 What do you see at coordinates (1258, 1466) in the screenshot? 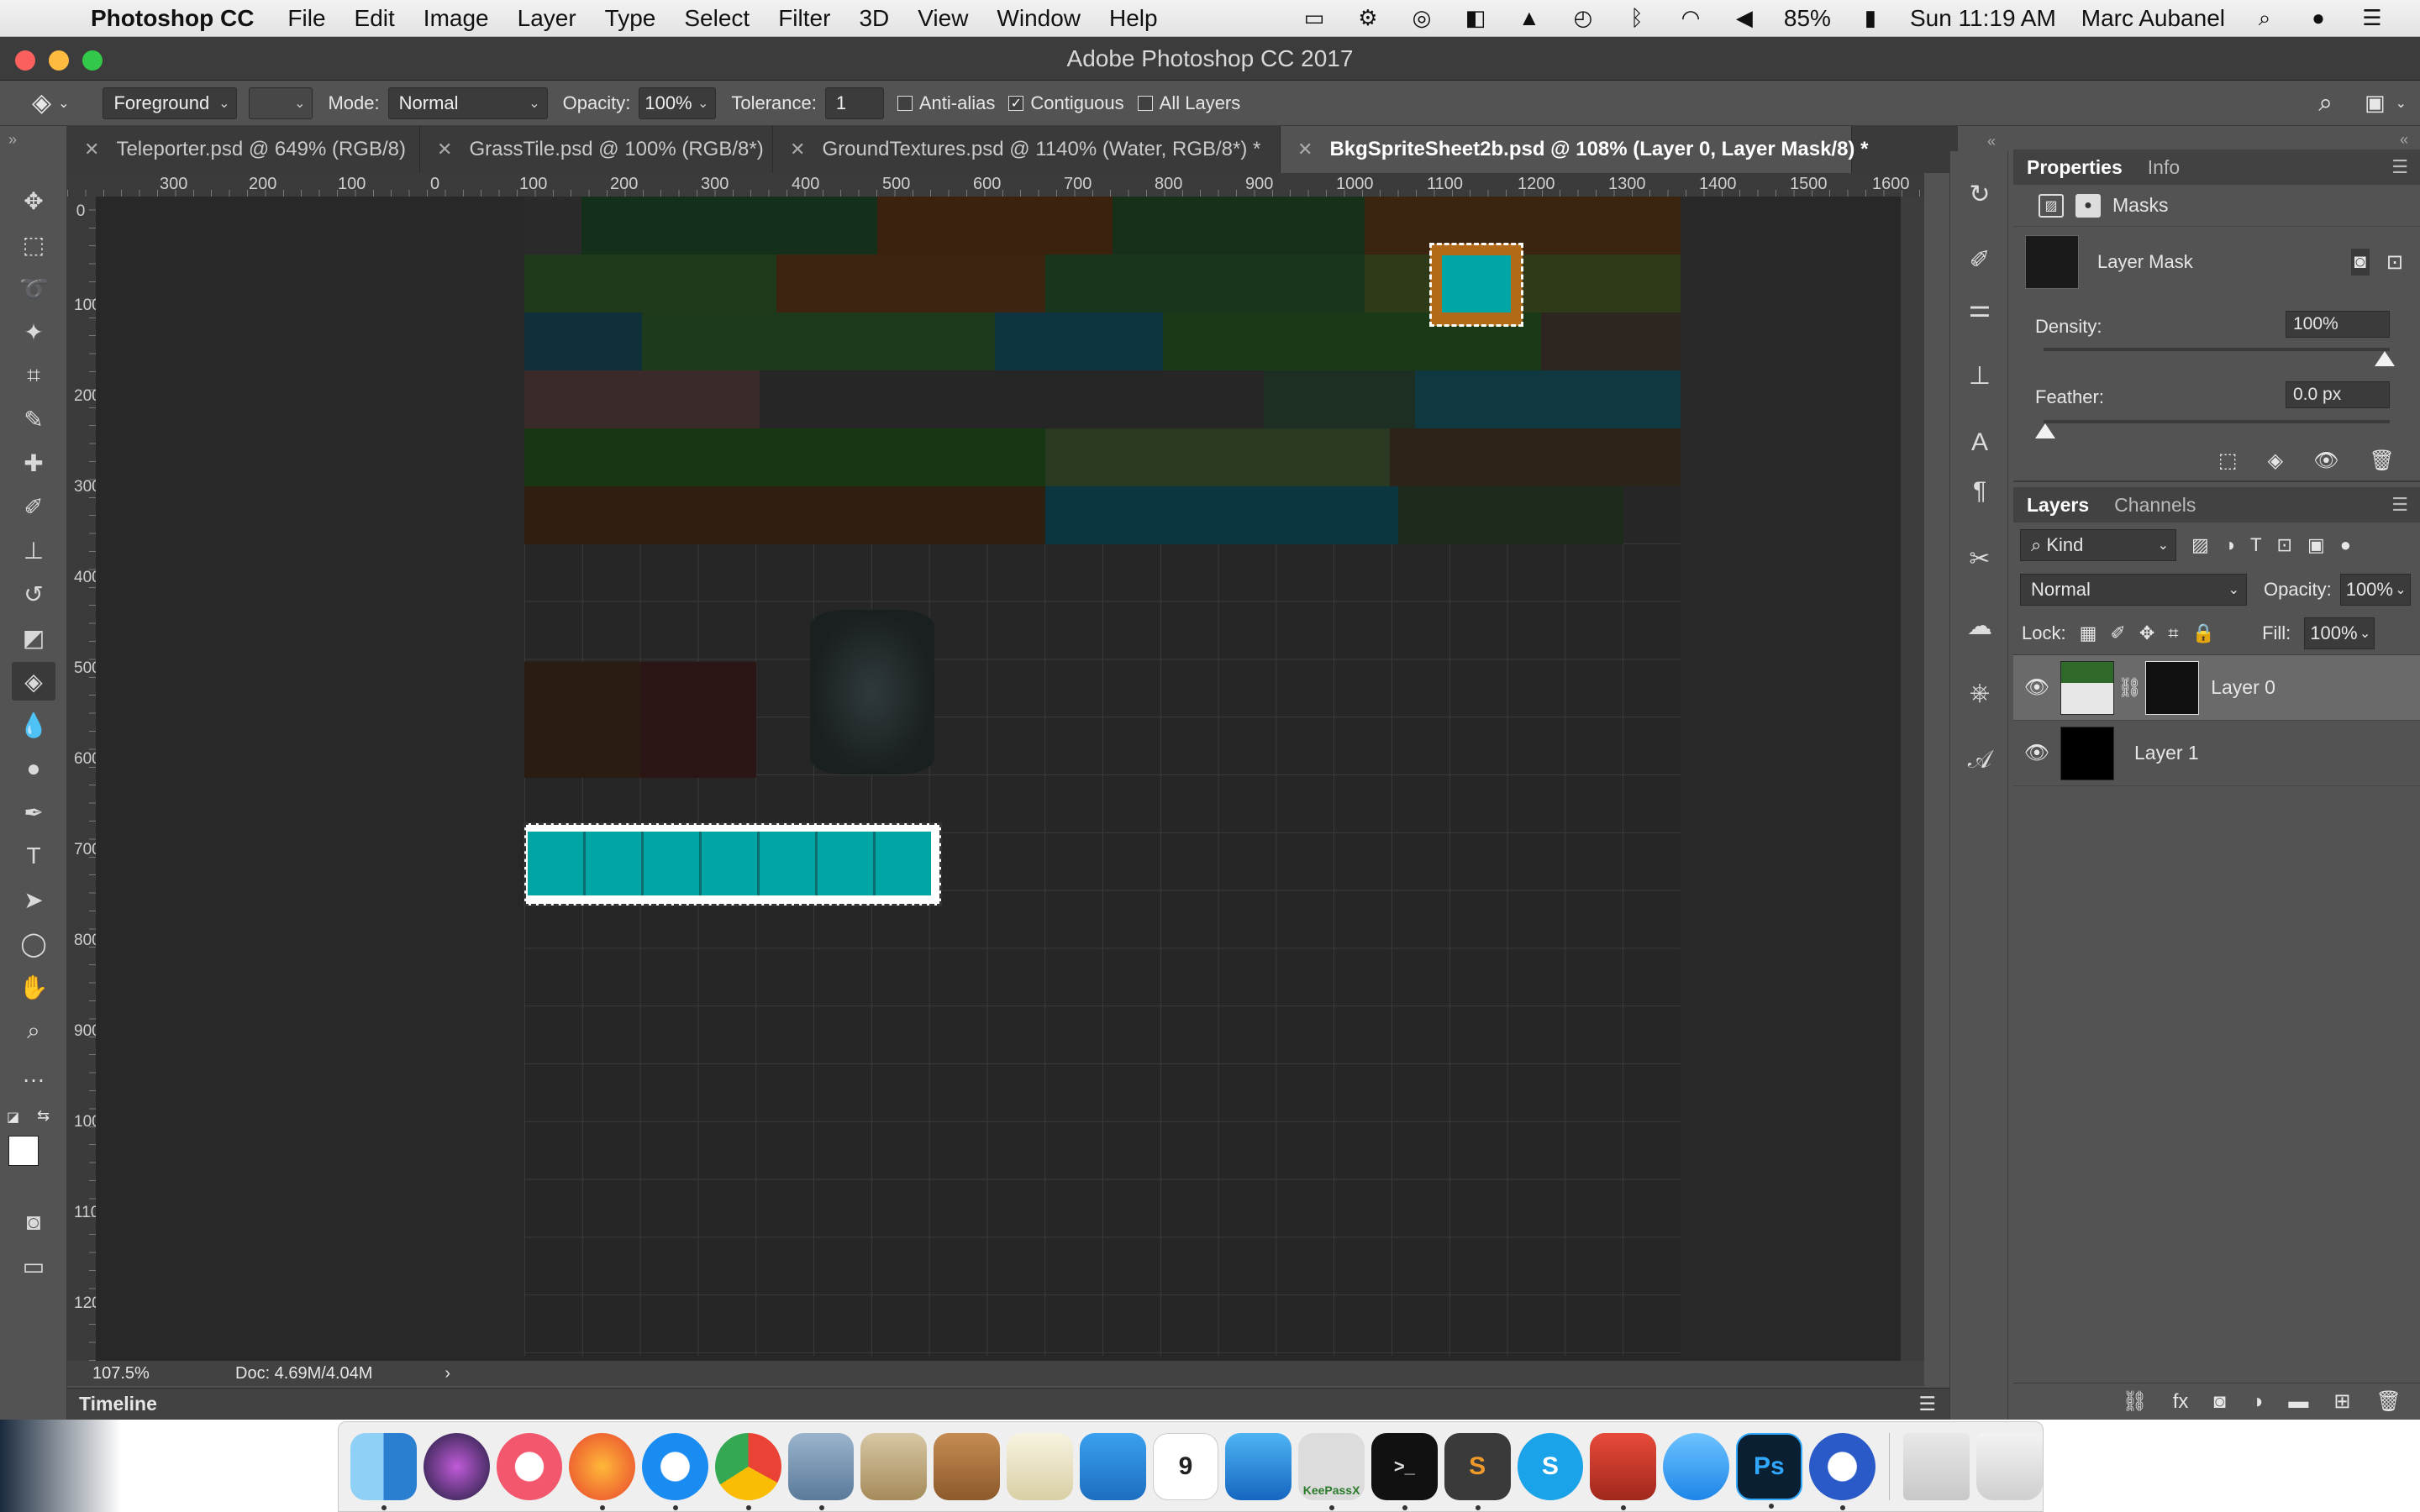
I see `xcode-icon` at bounding box center [1258, 1466].